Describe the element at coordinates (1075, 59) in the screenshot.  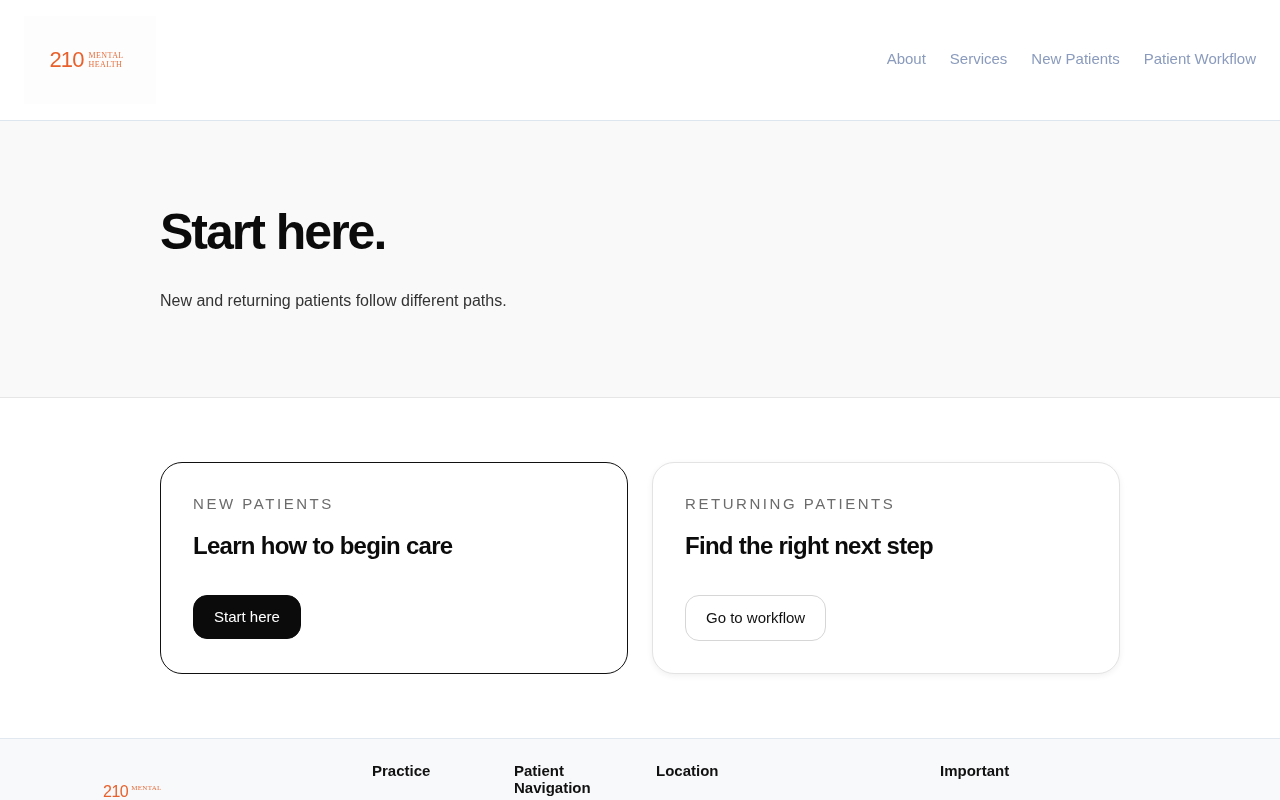
I see `nav-link: New Patients` at that location.